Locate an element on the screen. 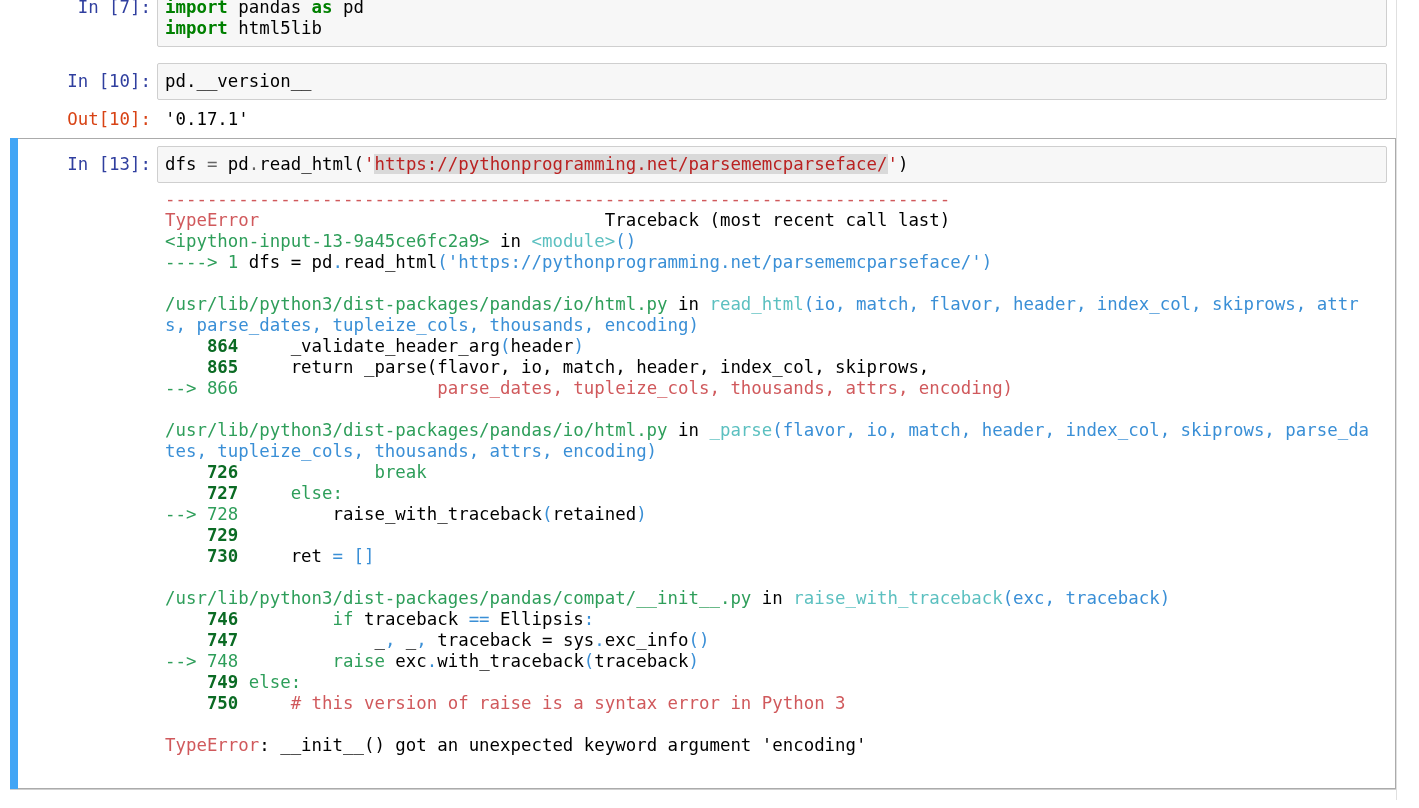 This screenshot has height=808, width=1419. traceback-line: <ipython-input-13-9a45ce6fc2a9> in <module>() is located at coordinates (401, 241).